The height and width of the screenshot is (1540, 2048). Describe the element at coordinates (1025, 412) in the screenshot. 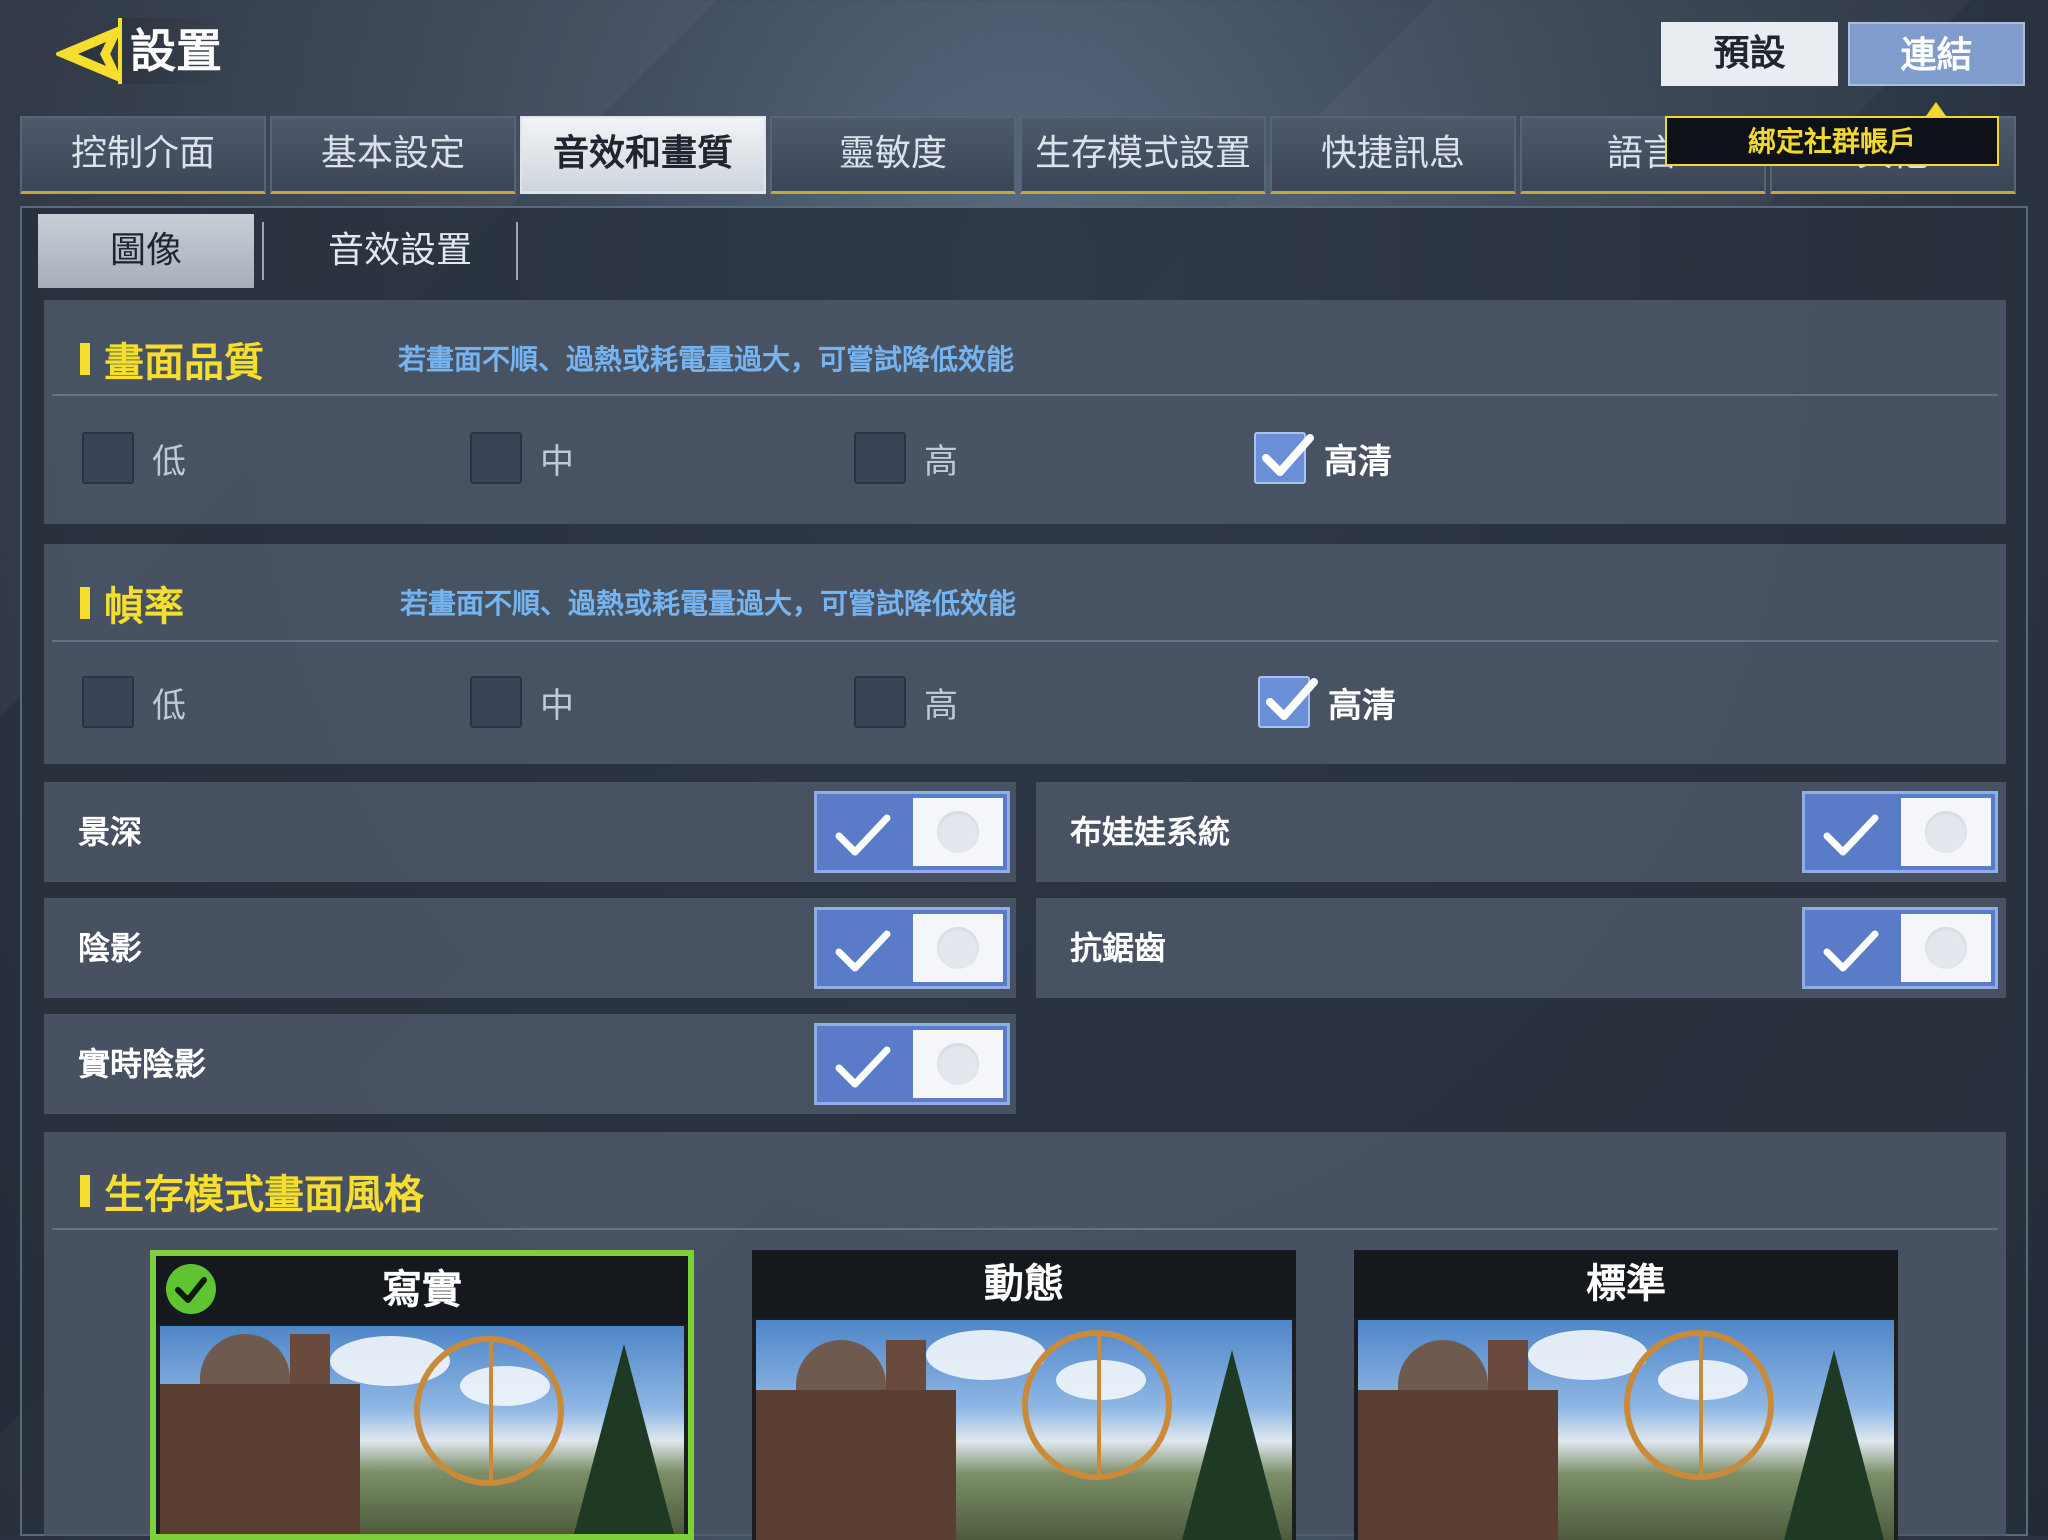

I see `quality-section: 畫面品質 若畫面不順、過熱或耗電量過大，可嘗試降低效能 低 中 高 高清` at that location.